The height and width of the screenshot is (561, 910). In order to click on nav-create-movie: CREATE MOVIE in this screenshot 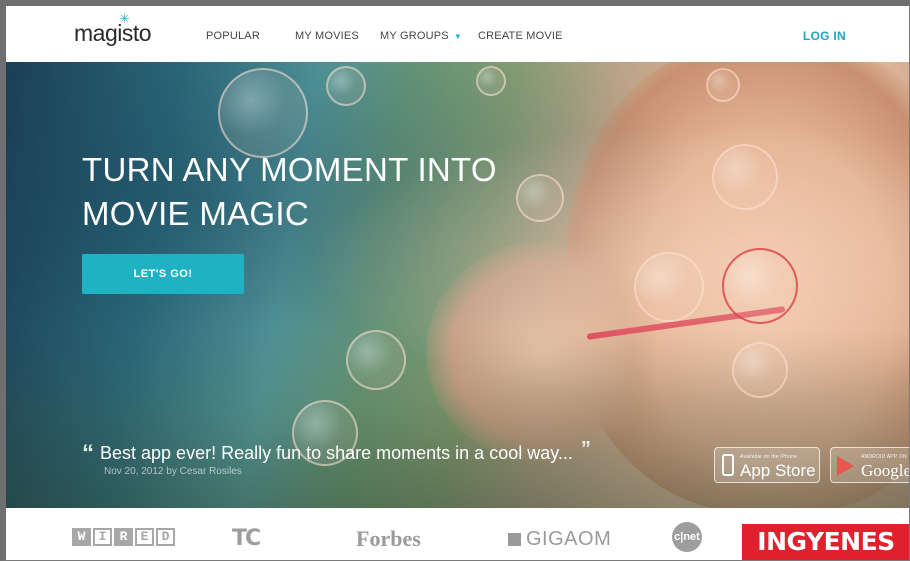, I will do `click(520, 36)`.